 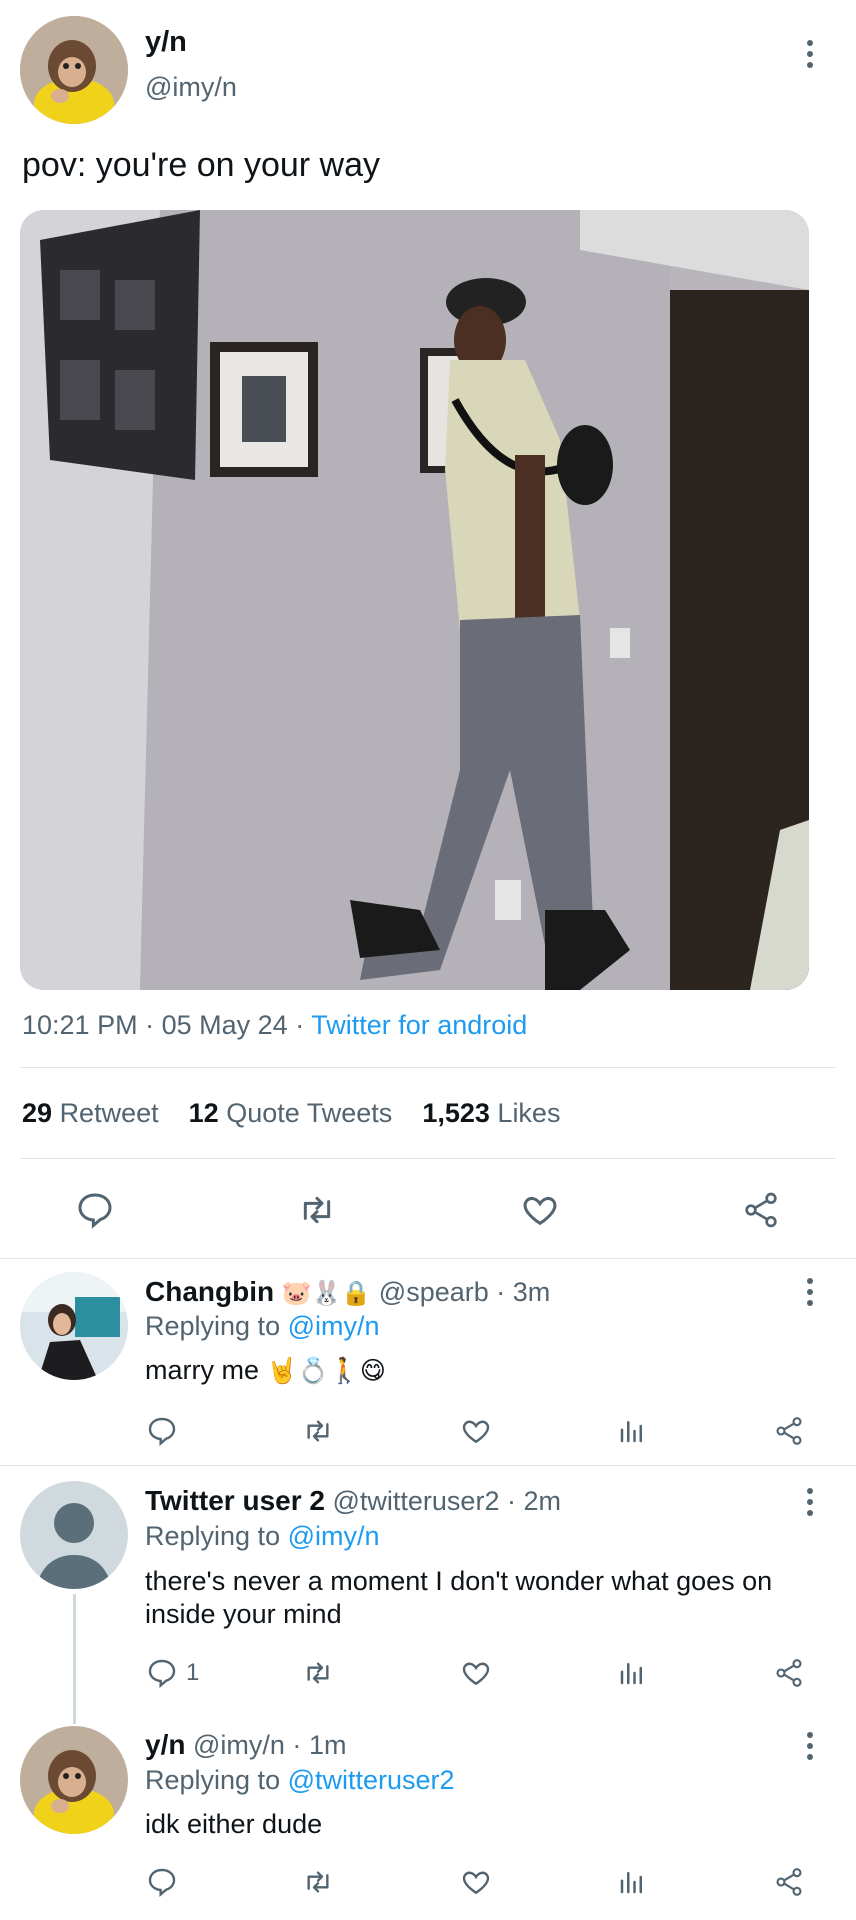 I want to click on quotes-count: 12, so click(x=203, y=1113).